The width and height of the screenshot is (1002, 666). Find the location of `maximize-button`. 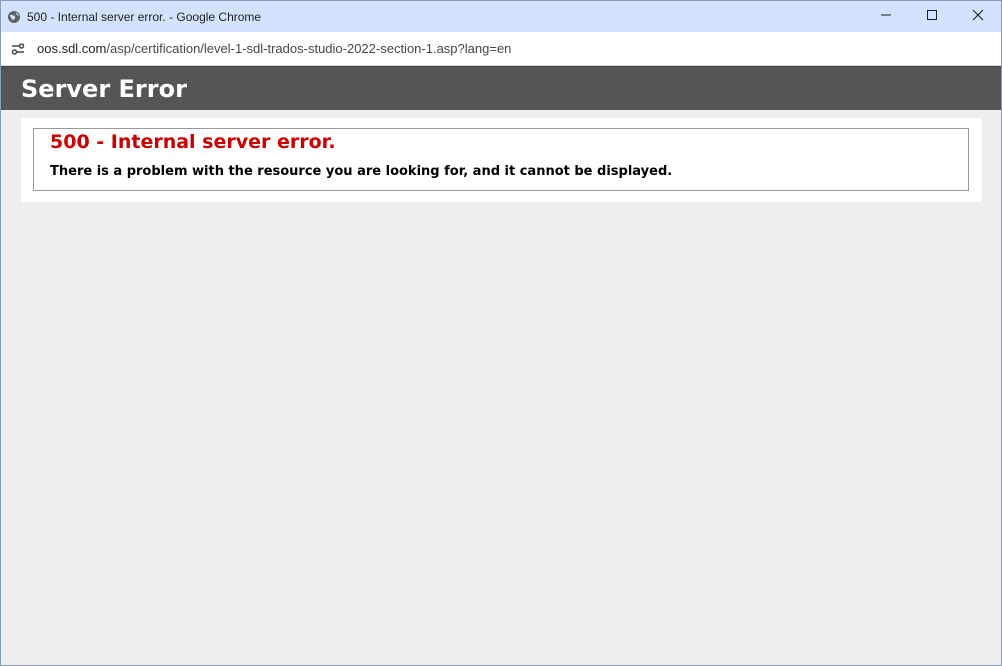

maximize-button is located at coordinates (932, 16).